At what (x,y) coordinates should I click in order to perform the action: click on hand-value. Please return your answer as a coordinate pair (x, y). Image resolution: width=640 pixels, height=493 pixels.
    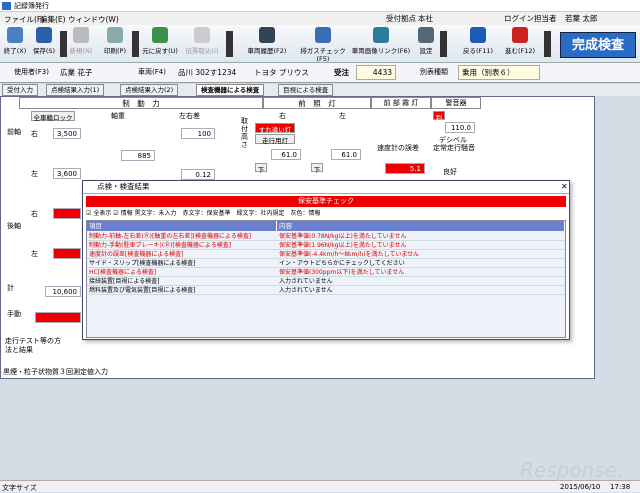
    Looking at the image, I should click on (58, 317).